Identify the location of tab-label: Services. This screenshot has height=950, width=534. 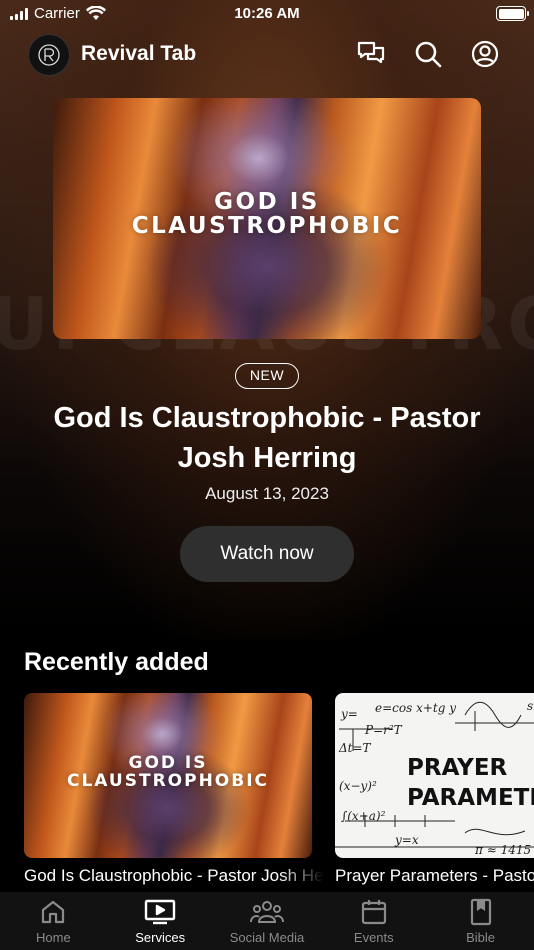
(160, 937).